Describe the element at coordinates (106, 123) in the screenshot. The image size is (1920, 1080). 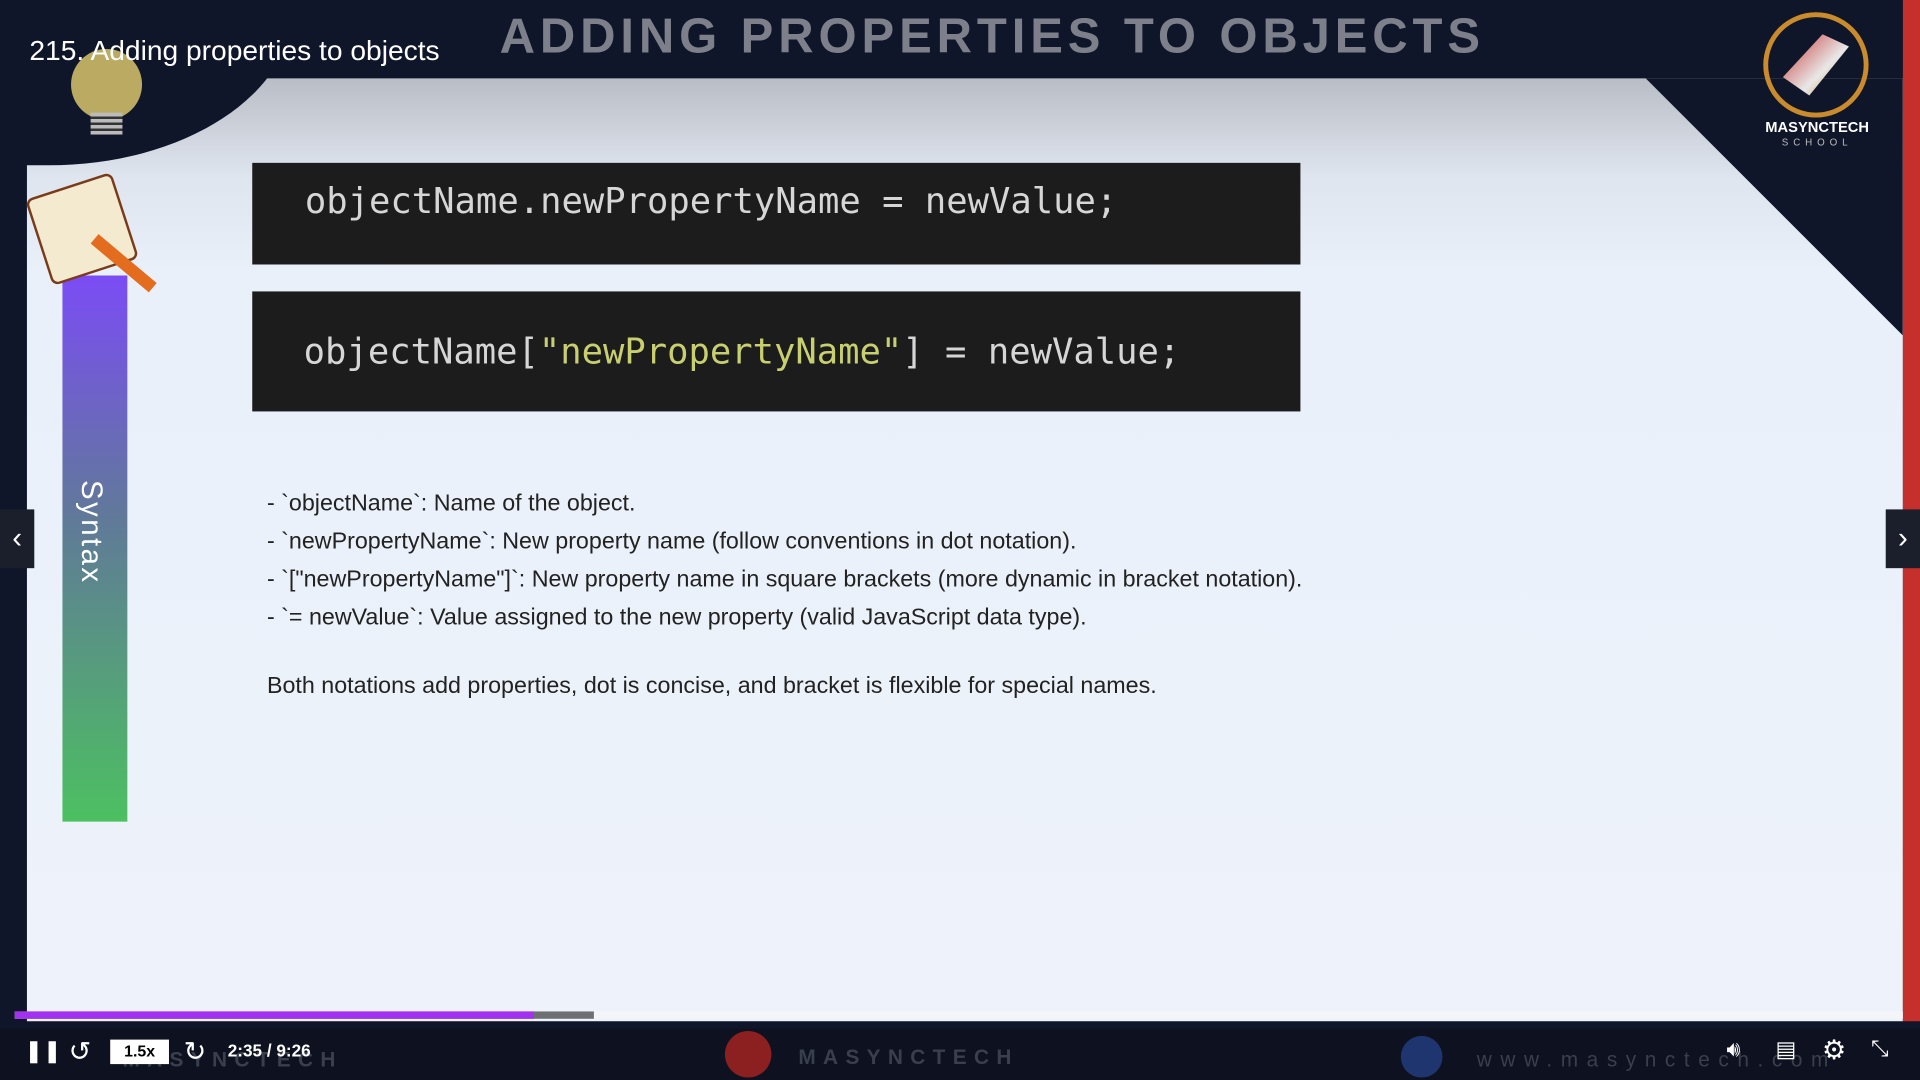
I see `lightbulb-base-icon` at that location.